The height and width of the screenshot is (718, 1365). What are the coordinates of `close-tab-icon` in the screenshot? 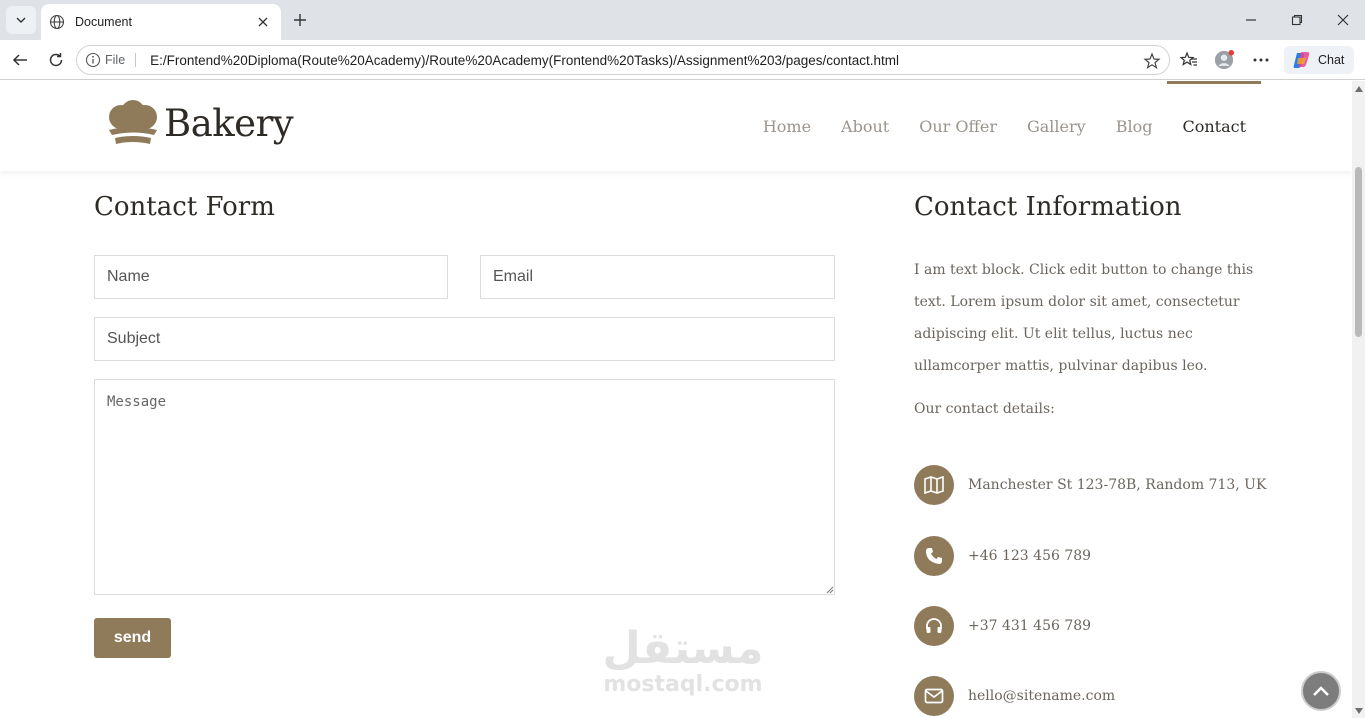 It's located at (263, 22).